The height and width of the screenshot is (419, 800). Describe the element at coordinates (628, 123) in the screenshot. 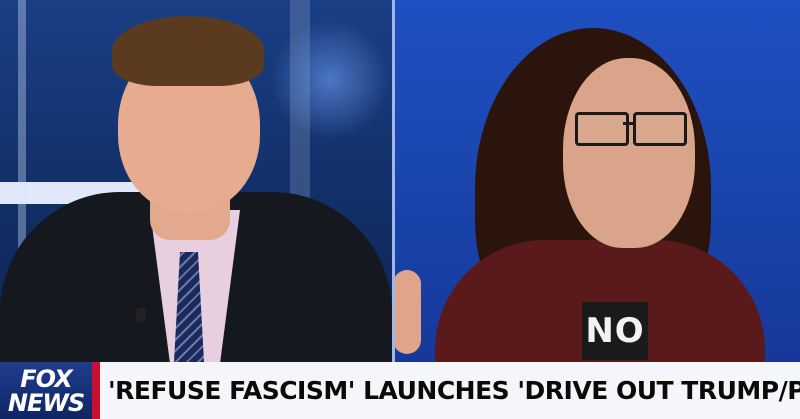

I see `glasses-bridge` at that location.